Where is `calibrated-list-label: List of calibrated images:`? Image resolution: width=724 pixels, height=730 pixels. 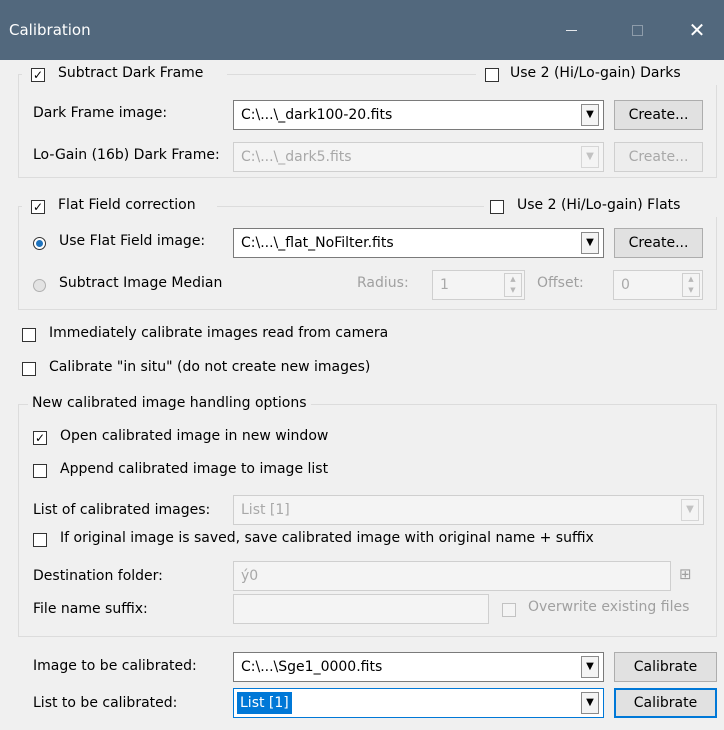 calibrated-list-label: List of calibrated images: is located at coordinates (122, 510).